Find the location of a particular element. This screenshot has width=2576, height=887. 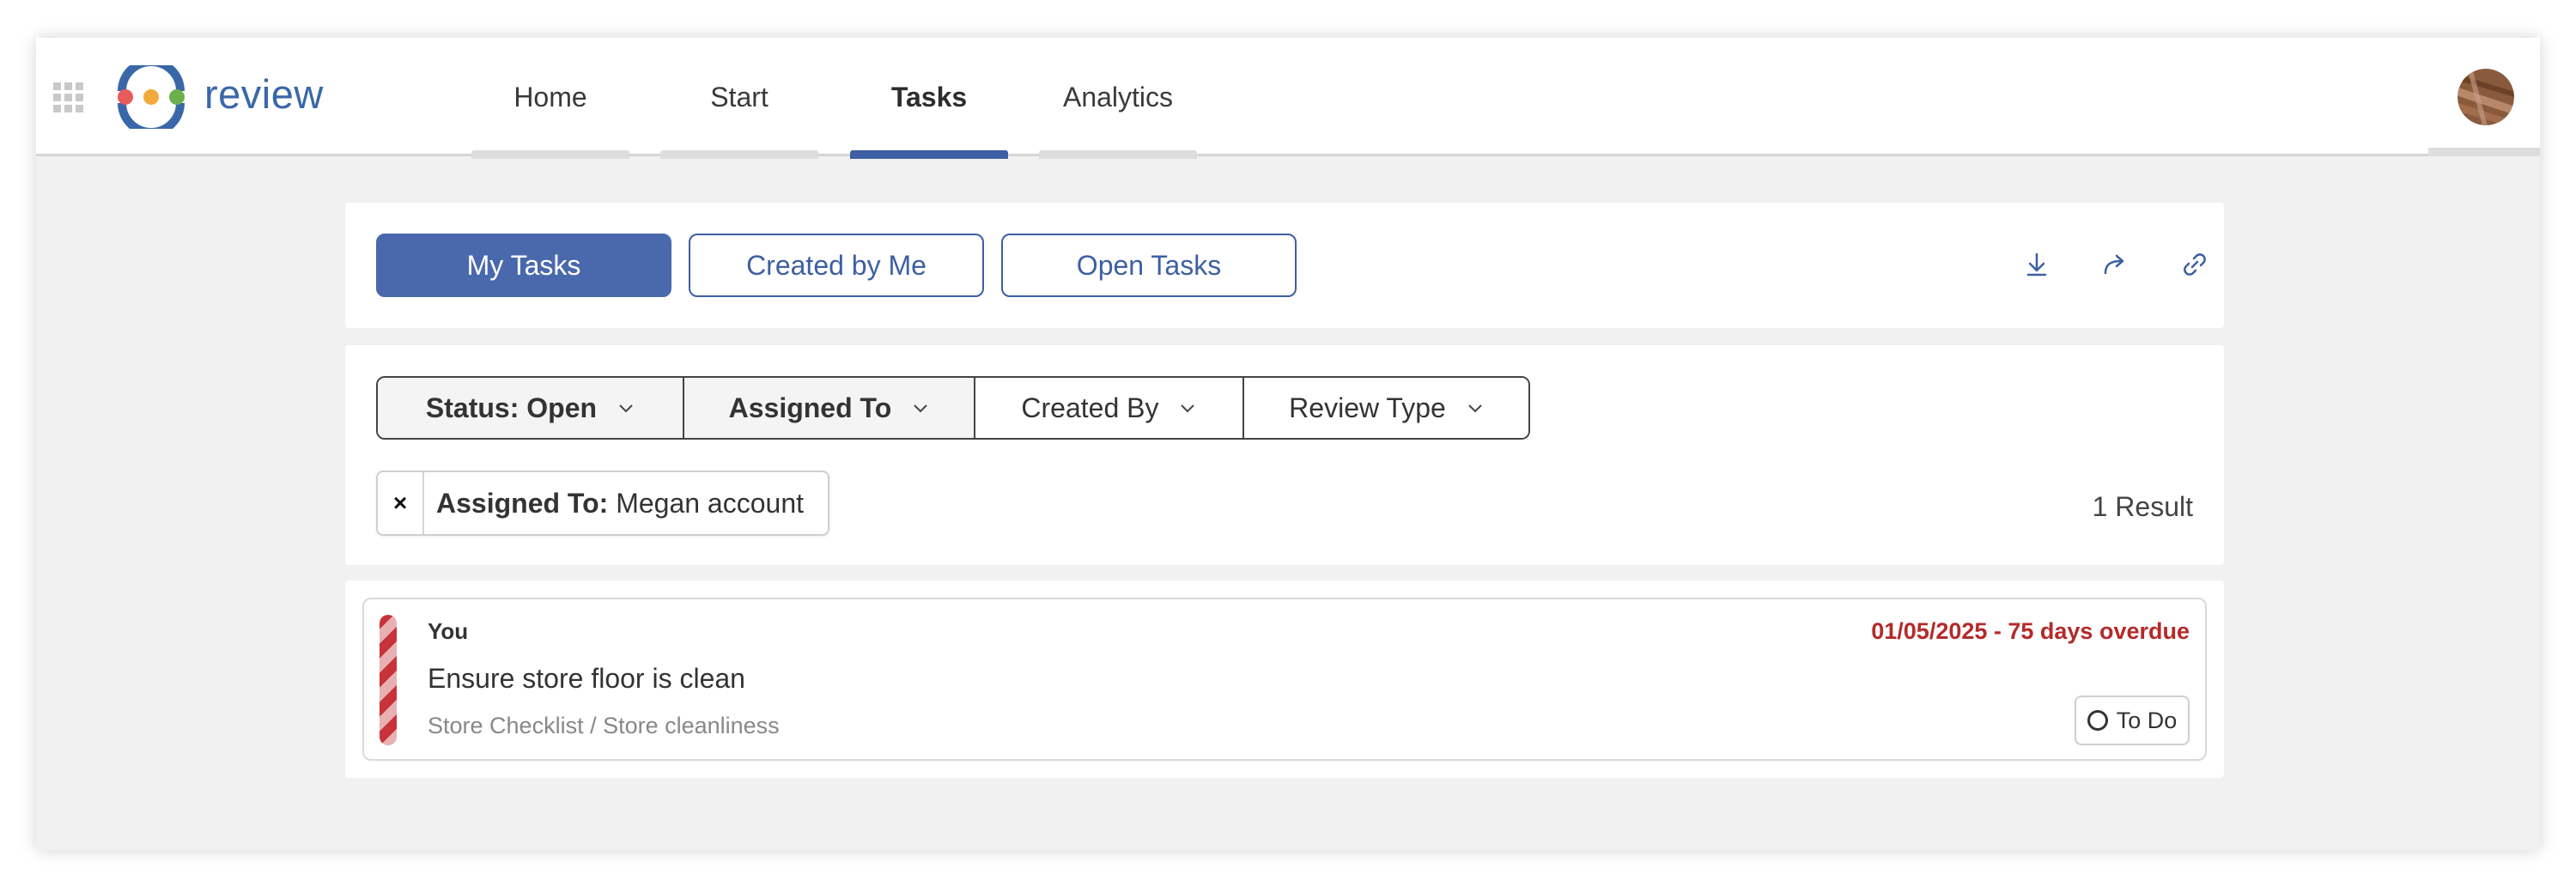

task-view-panel: My Tasks Created by Me Open Tasks is located at coordinates (1284, 265).